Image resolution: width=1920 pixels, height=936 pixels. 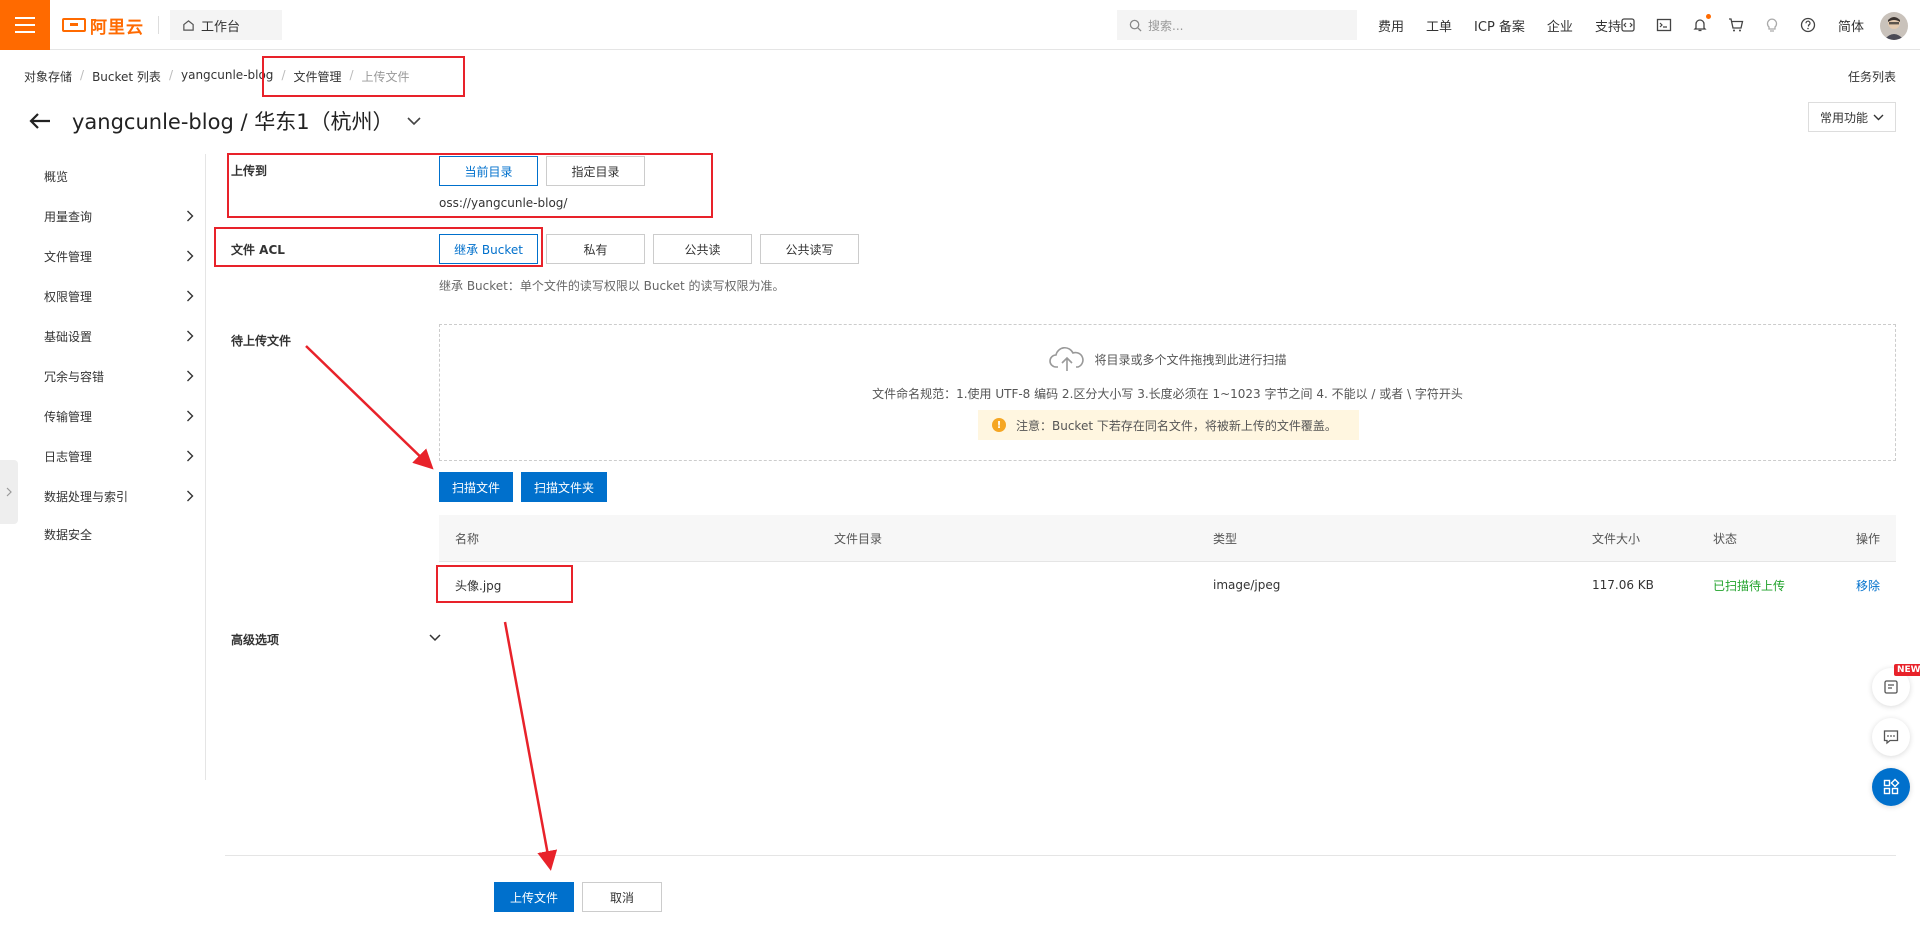 I want to click on breadcrumb-bucket-list: Bucket 列表, so click(x=126, y=76).